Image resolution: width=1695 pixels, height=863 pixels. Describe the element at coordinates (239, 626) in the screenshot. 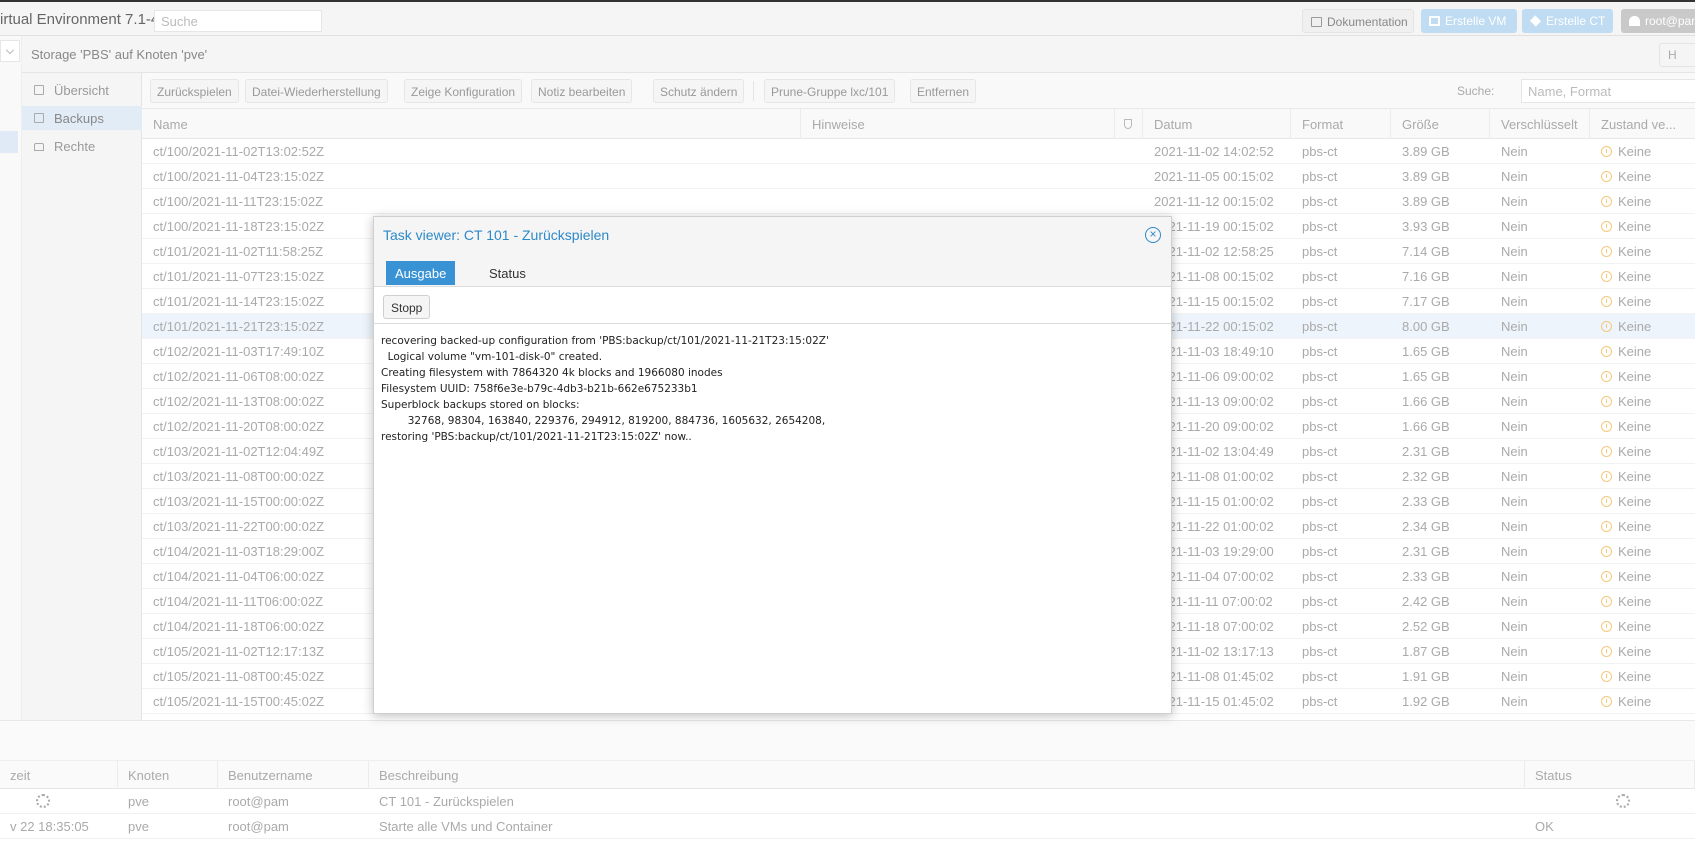

I see `cell-name-text: ct/104/2021-11-18T06:00:02Z` at that location.